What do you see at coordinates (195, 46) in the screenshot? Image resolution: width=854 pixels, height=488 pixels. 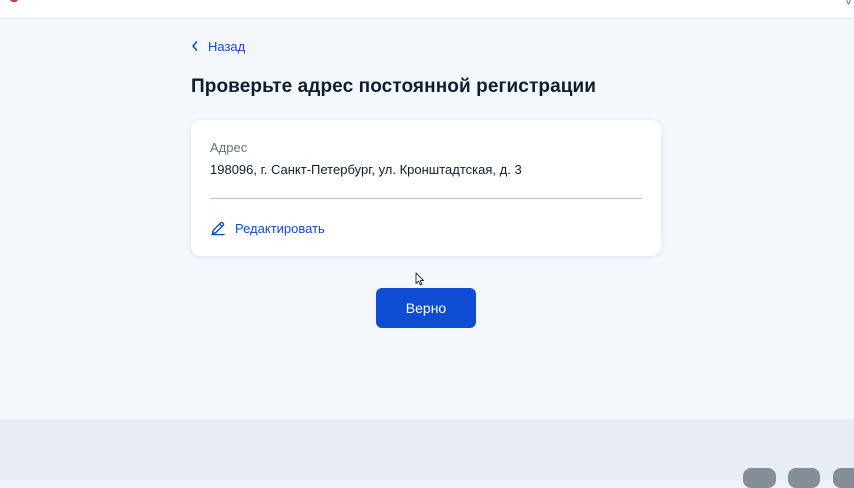 I see `chevron-left-icon` at bounding box center [195, 46].